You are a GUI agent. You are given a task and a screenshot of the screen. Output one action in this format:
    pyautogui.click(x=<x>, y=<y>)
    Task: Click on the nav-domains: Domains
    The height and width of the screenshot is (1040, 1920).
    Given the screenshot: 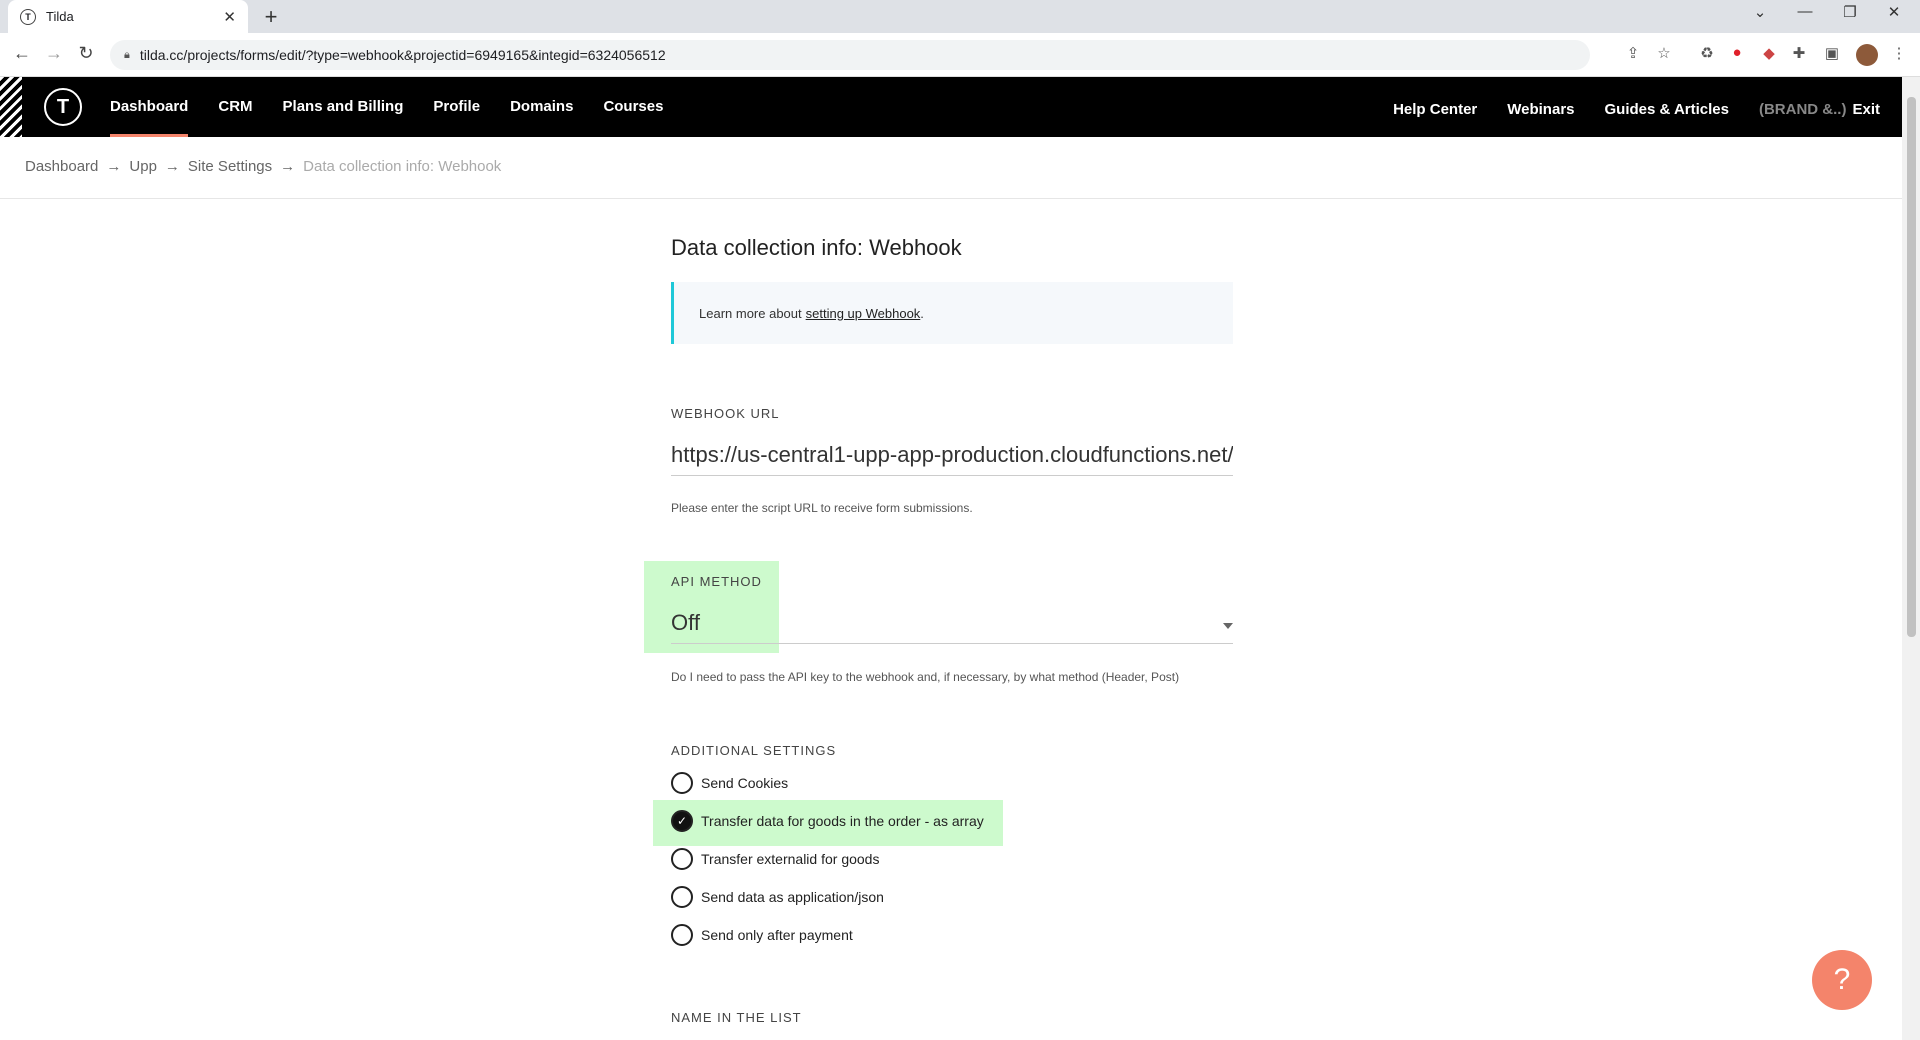 What is the action you would take?
    pyautogui.click(x=541, y=107)
    